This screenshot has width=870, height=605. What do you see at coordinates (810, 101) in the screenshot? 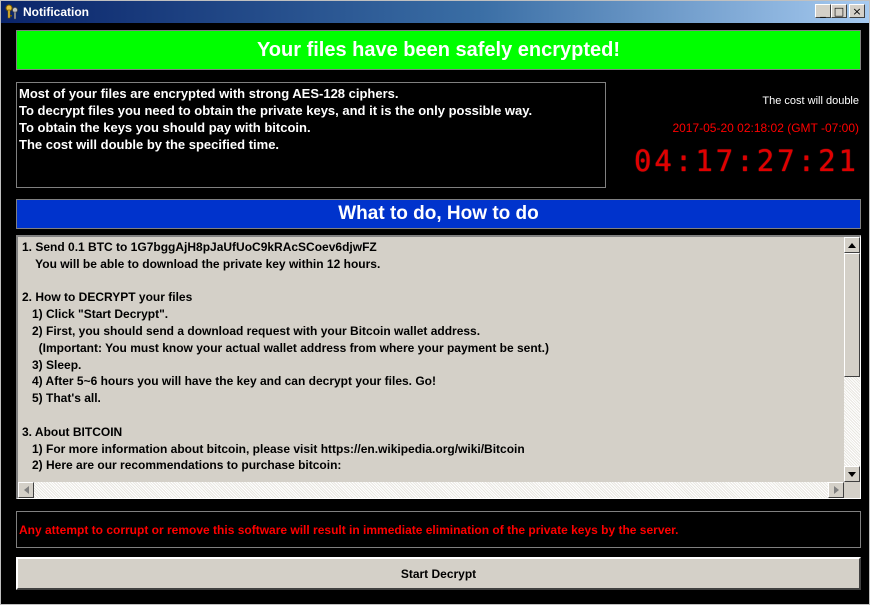
I see `cost-double-label: The cost will double` at bounding box center [810, 101].